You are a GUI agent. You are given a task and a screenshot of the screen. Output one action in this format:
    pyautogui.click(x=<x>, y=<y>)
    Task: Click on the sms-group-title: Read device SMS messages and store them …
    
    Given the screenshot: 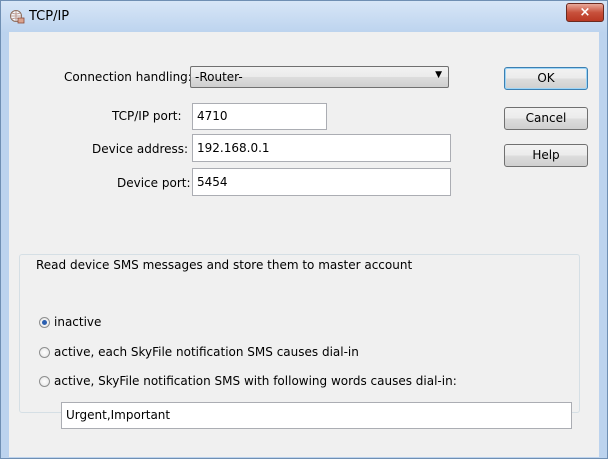 What is the action you would take?
    pyautogui.click(x=224, y=265)
    